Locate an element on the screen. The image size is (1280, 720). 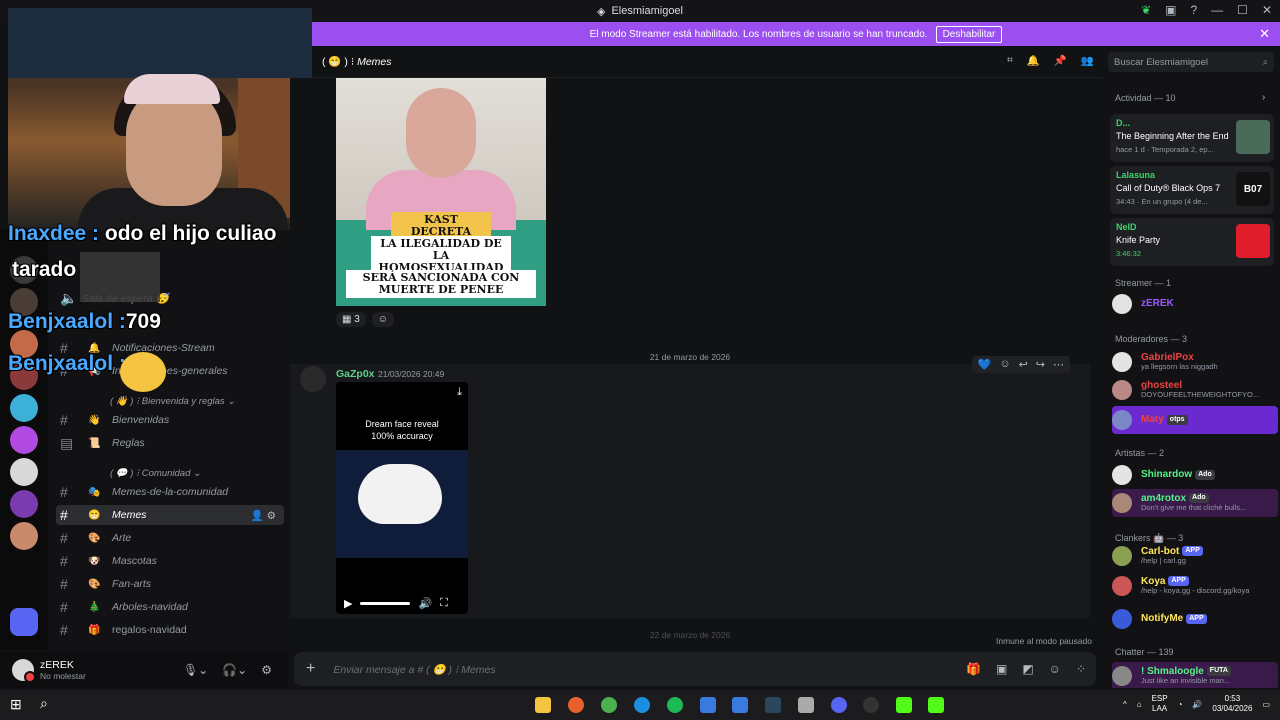
gift-icon: 🎁 is located at coordinates (973, 669).